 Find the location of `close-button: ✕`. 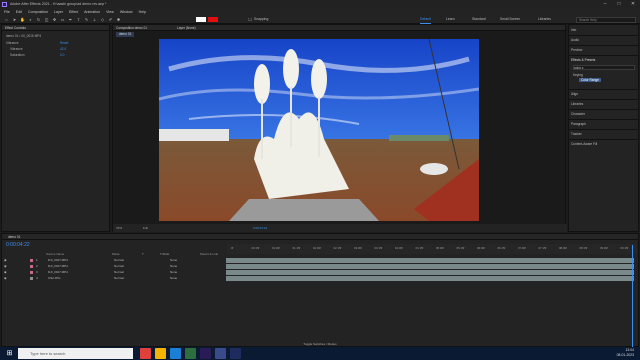

close-button: ✕ is located at coordinates (633, 4).